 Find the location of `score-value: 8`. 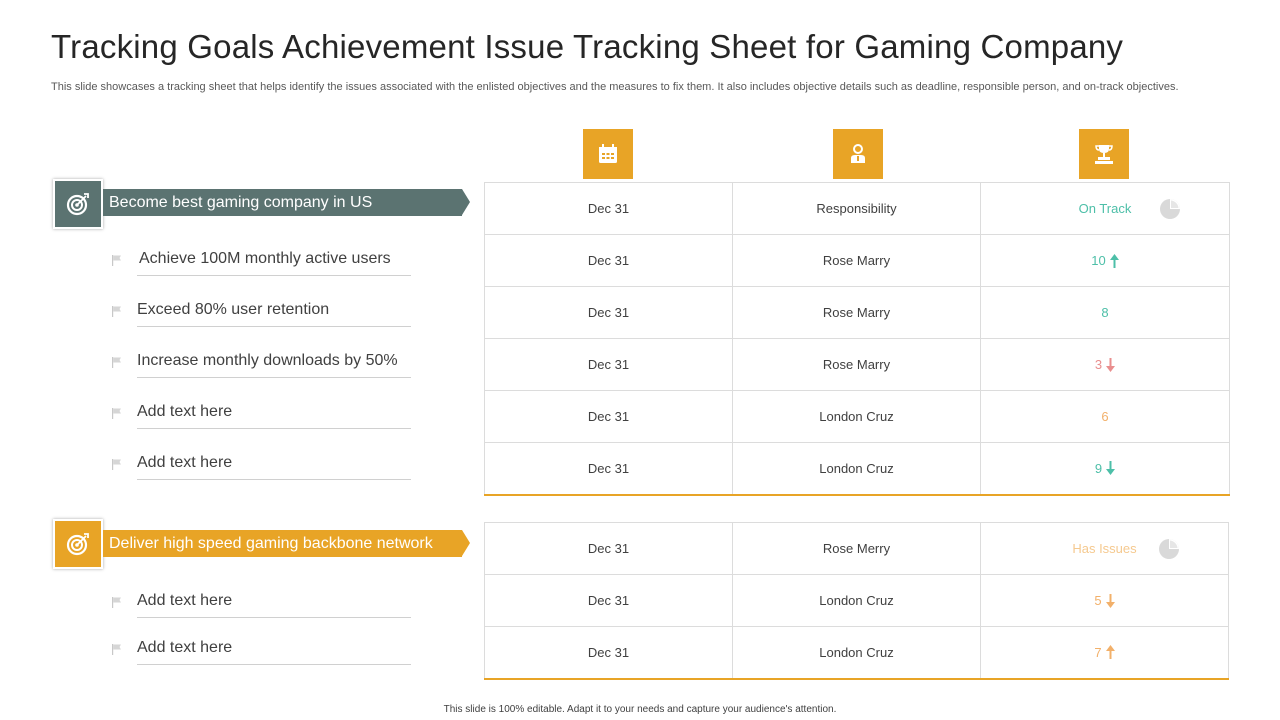

score-value: 8 is located at coordinates (1105, 312).